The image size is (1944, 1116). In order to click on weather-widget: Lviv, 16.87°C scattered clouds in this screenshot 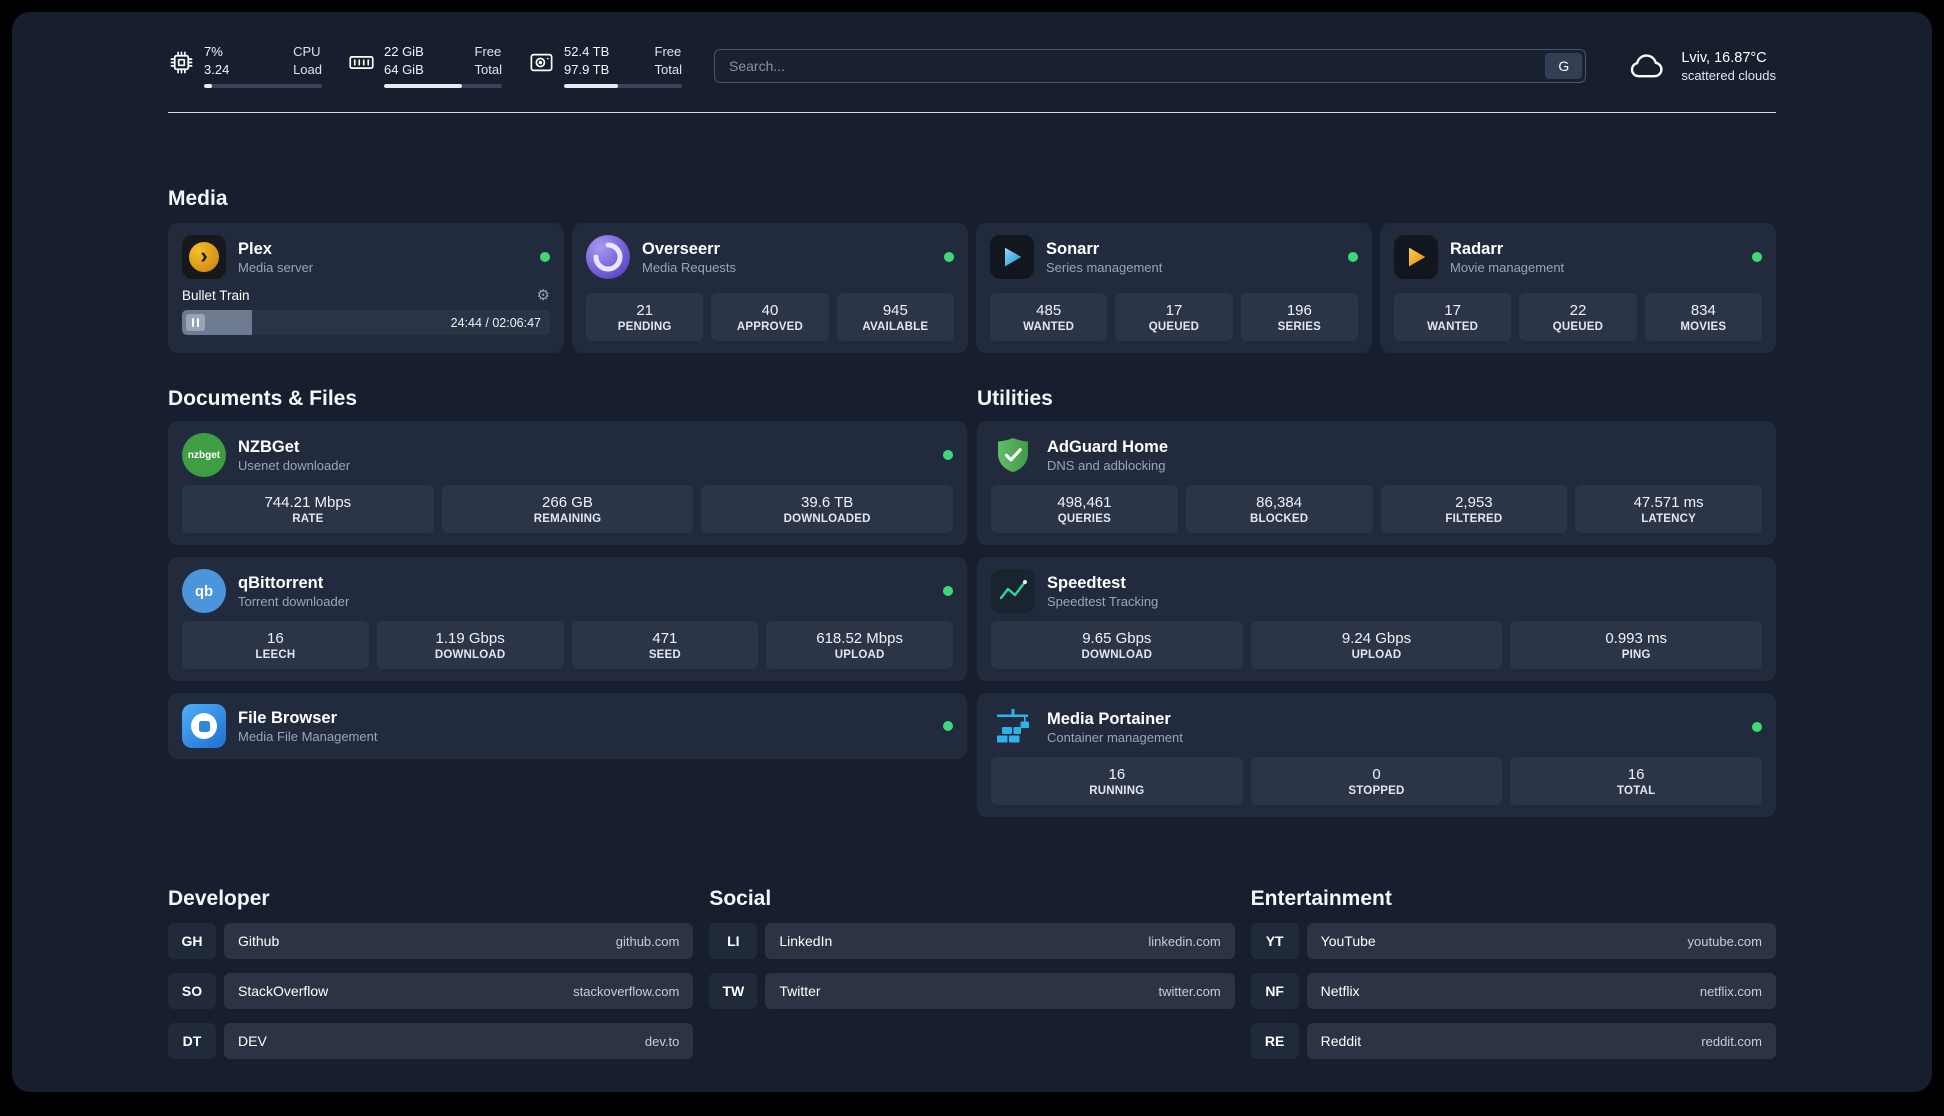, I will do `click(1701, 66)`.